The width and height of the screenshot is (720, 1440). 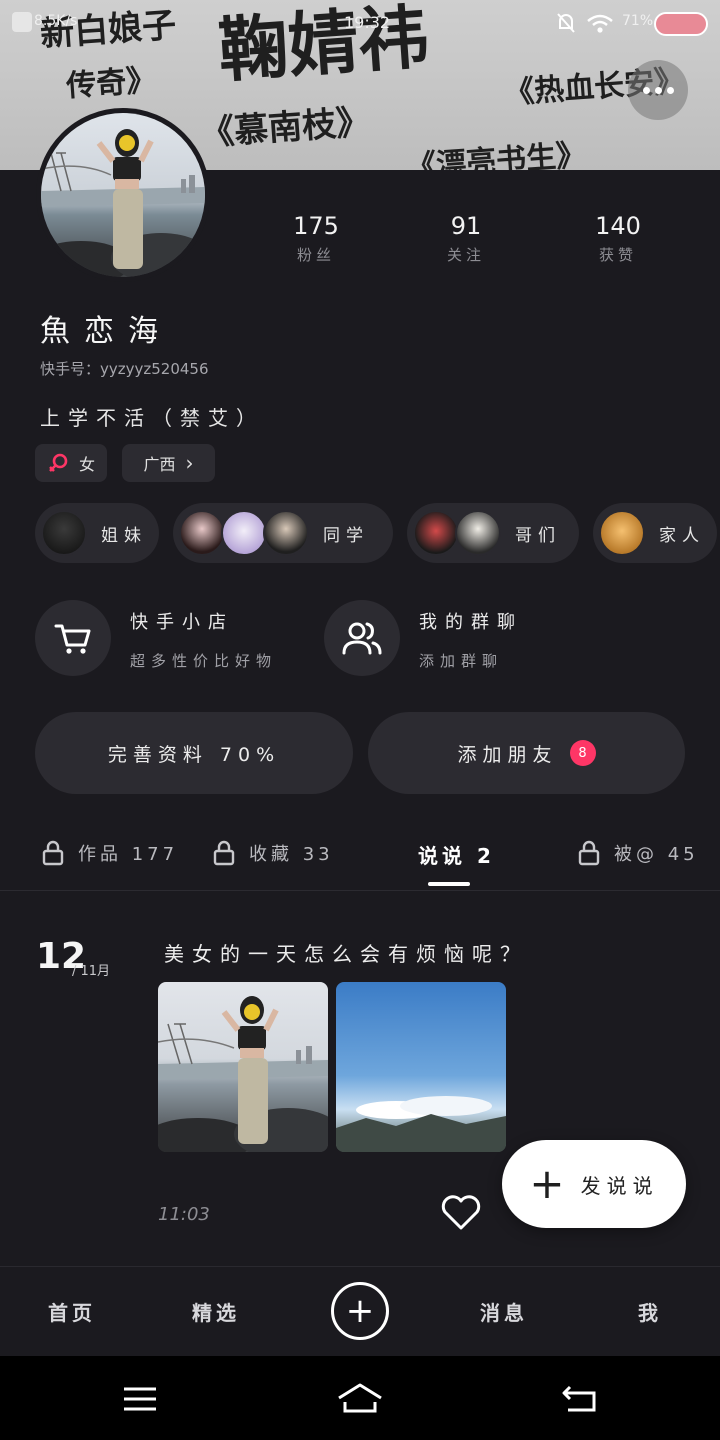 What do you see at coordinates (140, 1399) in the screenshot?
I see `menu-icon` at bounding box center [140, 1399].